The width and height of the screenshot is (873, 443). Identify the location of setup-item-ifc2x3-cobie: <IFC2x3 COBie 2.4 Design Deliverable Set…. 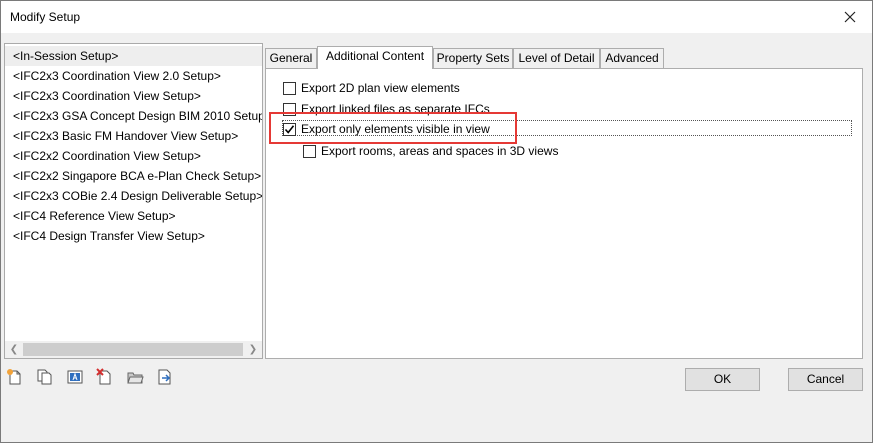
(133, 196).